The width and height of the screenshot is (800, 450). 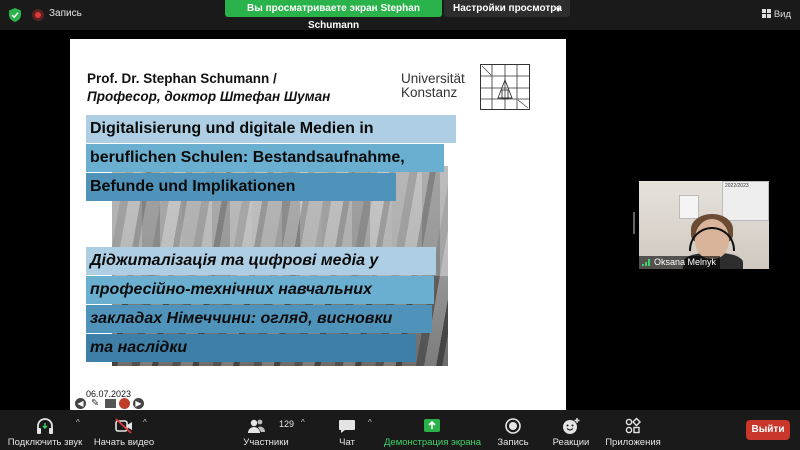 What do you see at coordinates (505, 87) in the screenshot?
I see `university-logo-icon` at bounding box center [505, 87].